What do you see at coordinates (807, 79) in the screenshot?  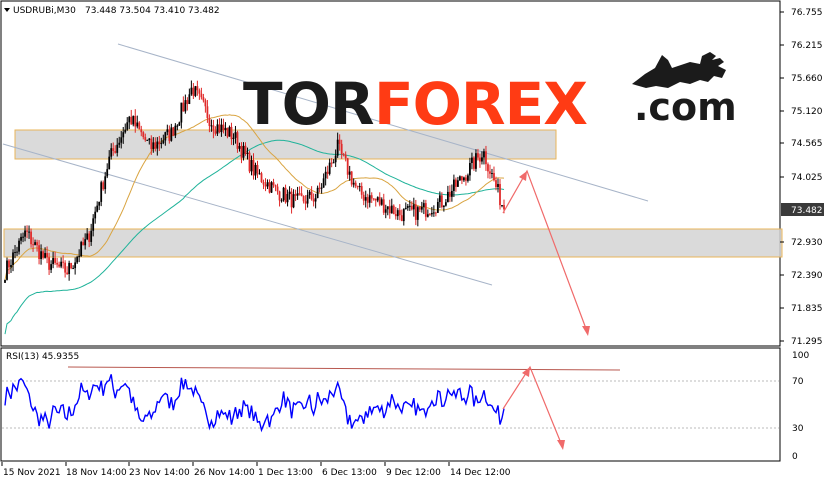 I see `price-tick: 75.660` at bounding box center [807, 79].